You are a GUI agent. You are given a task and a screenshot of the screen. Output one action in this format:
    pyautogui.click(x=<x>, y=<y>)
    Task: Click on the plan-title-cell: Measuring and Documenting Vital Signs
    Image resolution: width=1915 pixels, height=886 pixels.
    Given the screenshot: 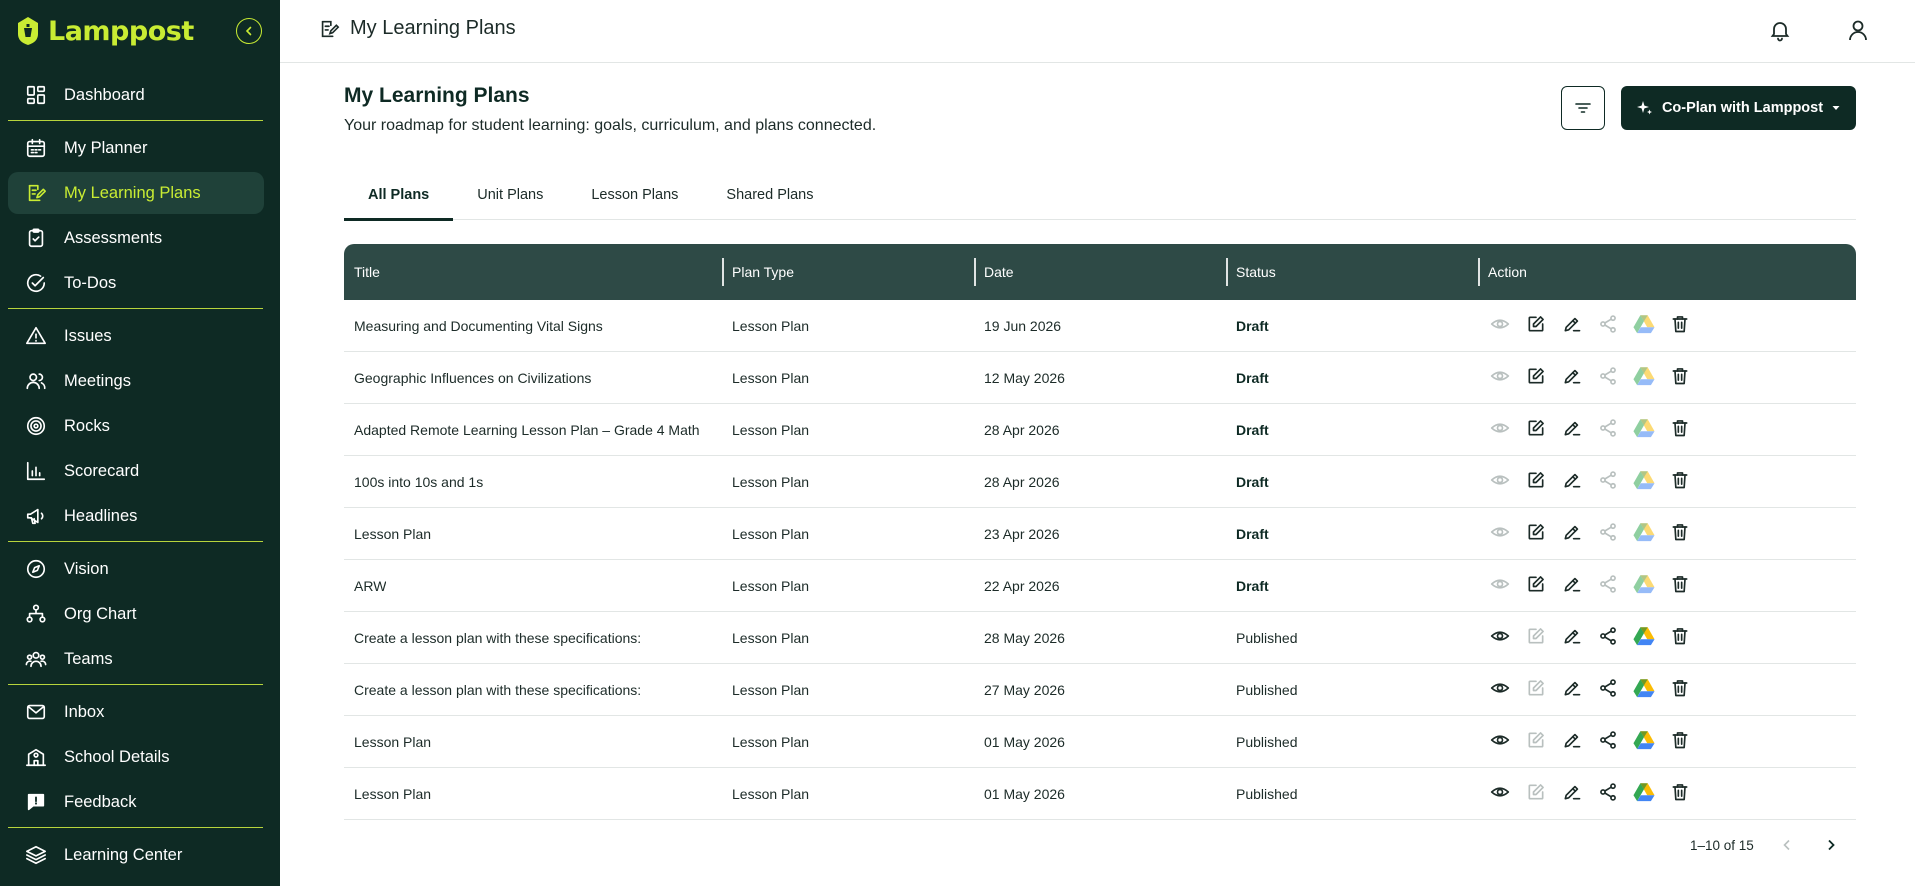 What is the action you would take?
    pyautogui.click(x=533, y=326)
    